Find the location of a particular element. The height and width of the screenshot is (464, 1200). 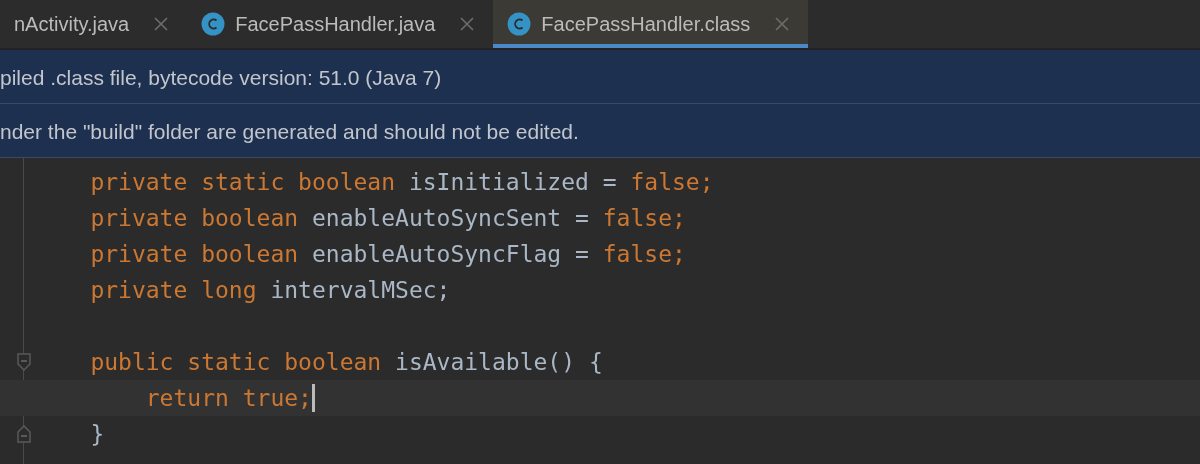

banner-text: piled .class file, bytecode version: 51.0 (Java 7) is located at coordinates (221, 77).